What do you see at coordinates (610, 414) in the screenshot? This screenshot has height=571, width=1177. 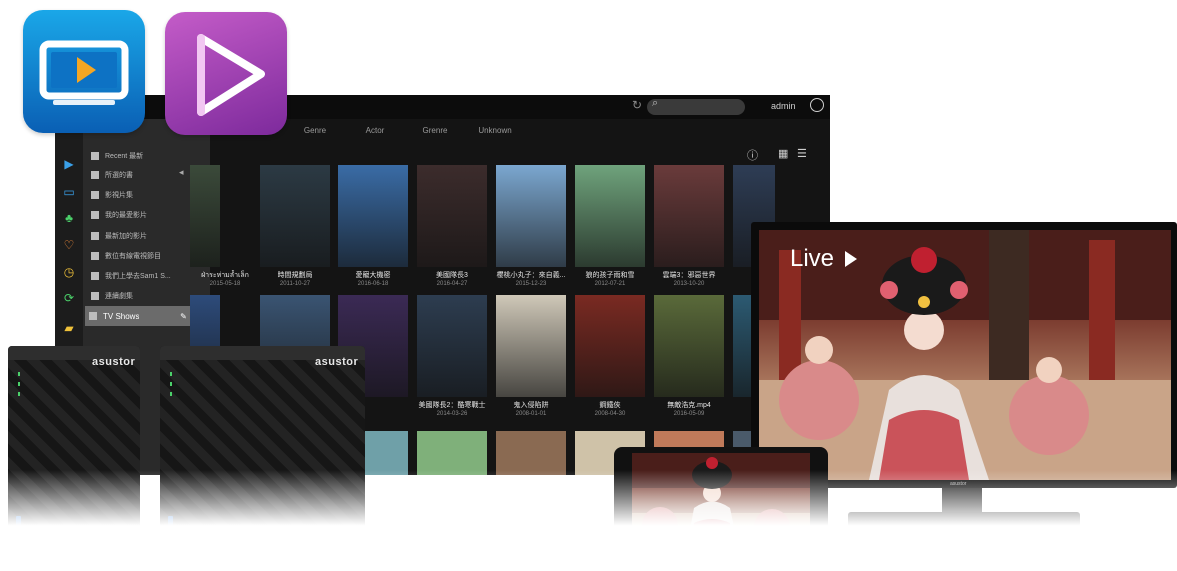 I see `movie-date: 2008-04-30` at bounding box center [610, 414].